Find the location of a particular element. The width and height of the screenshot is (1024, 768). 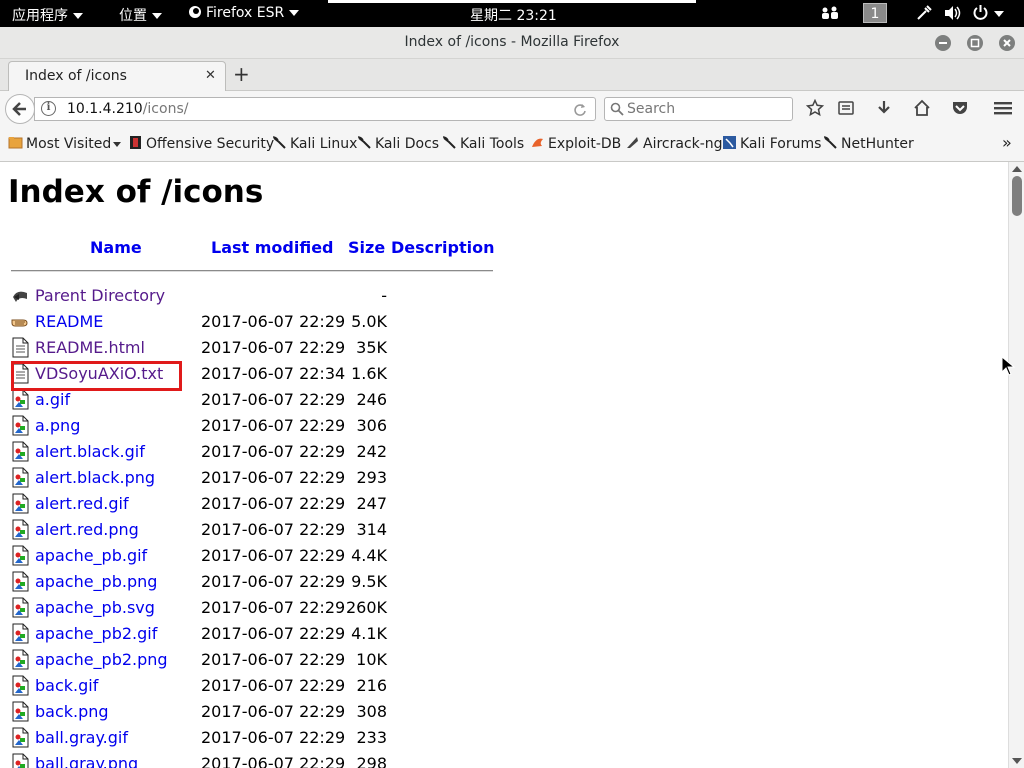

back-button is located at coordinates (20, 109).